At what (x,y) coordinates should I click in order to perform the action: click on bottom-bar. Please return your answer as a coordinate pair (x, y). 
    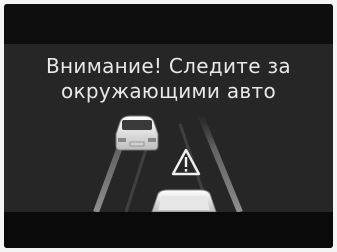
    Looking at the image, I should click on (168, 230).